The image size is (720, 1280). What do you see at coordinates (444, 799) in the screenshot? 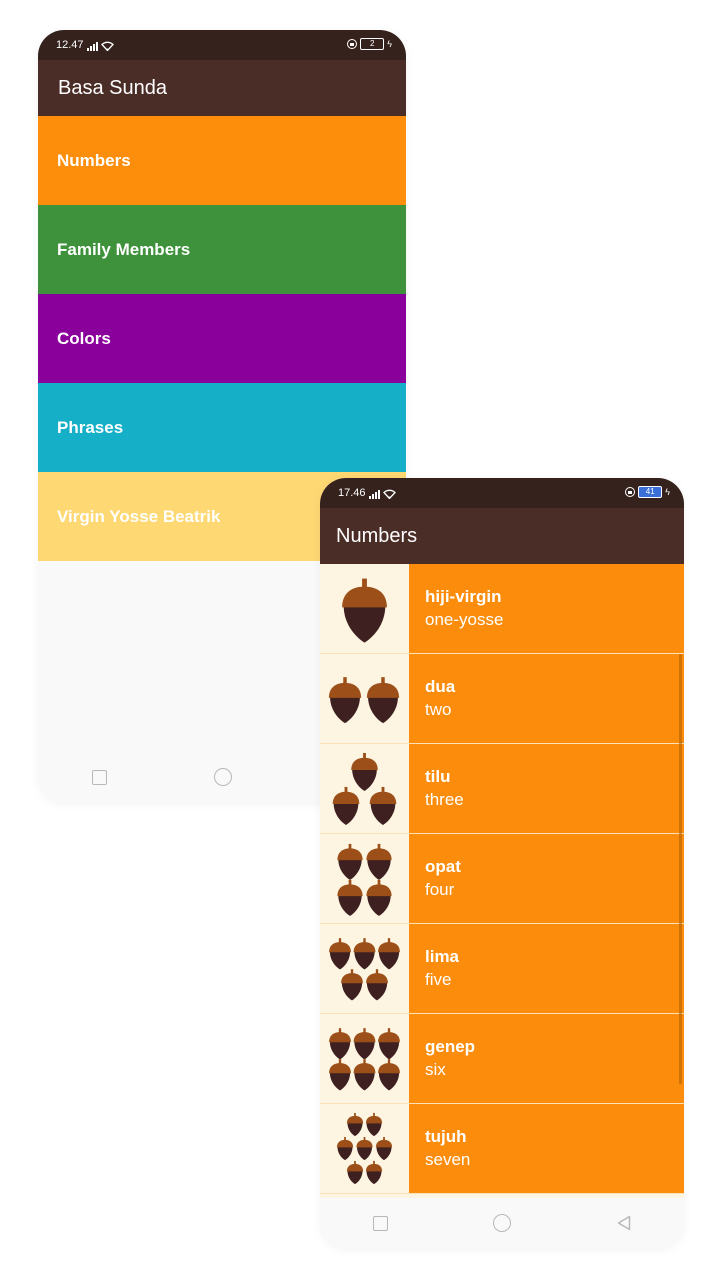
I see `english-word: three` at bounding box center [444, 799].